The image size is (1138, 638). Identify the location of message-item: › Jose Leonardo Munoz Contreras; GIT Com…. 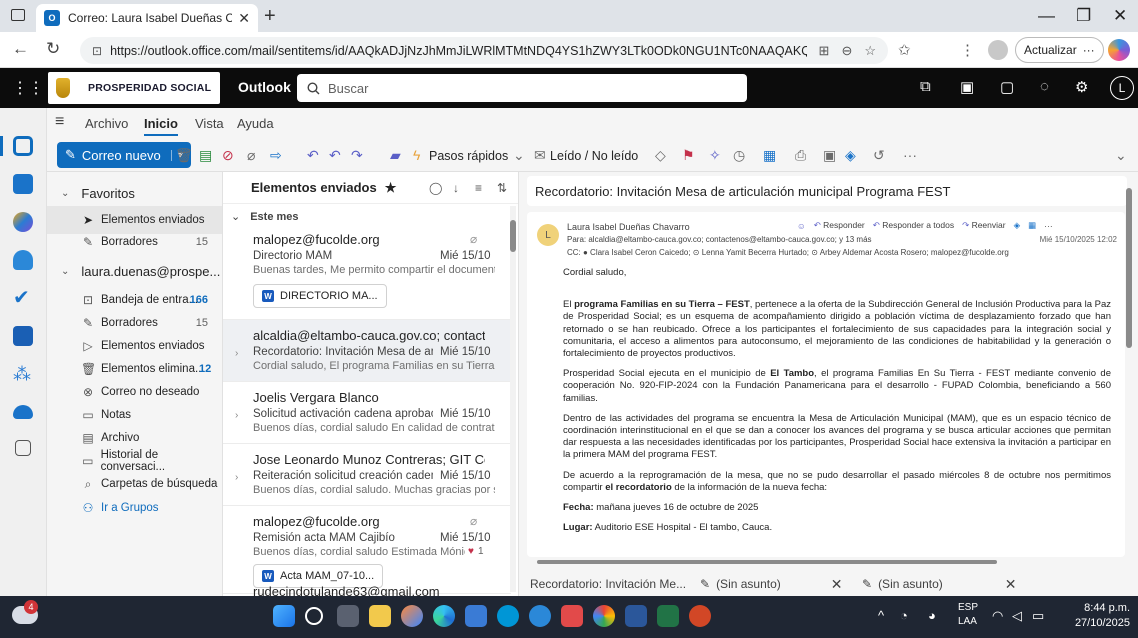
(367, 475).